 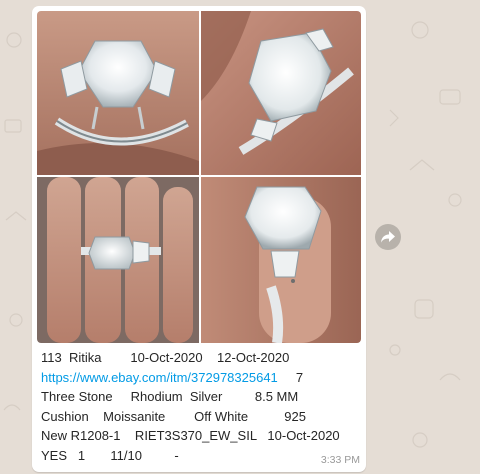 I want to click on ring-photo-top-view, so click(x=281, y=93).